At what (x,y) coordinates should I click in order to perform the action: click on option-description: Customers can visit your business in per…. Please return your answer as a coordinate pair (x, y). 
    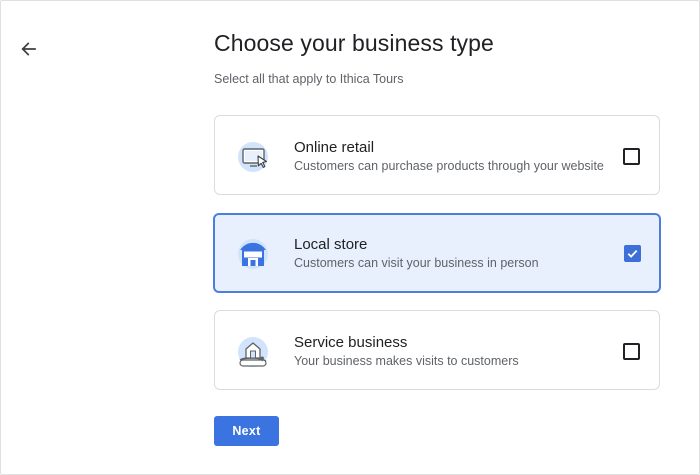
    Looking at the image, I should click on (416, 263).